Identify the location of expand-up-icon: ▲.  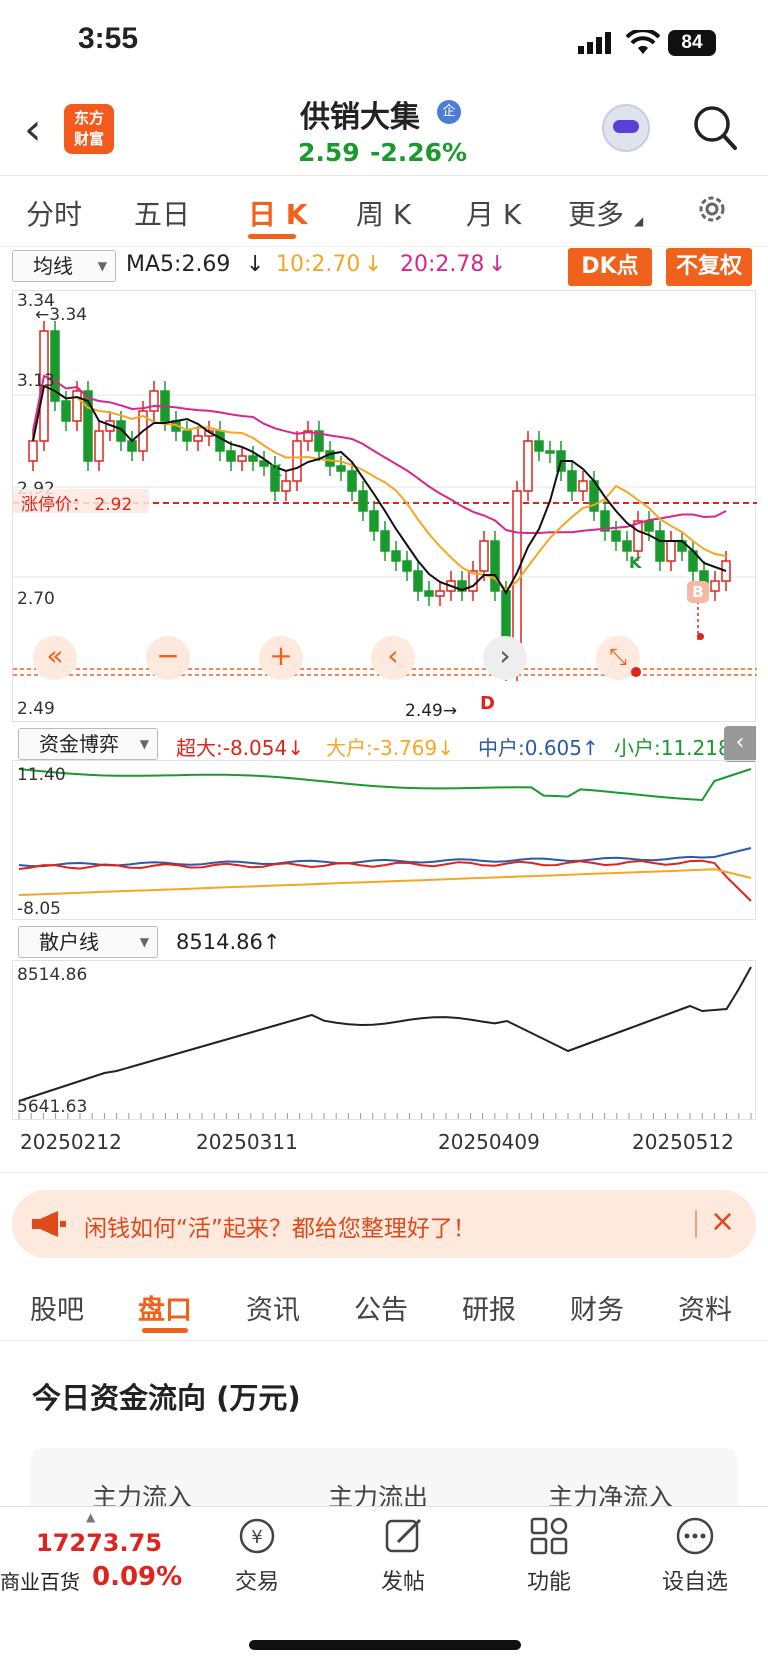
(90, 1517).